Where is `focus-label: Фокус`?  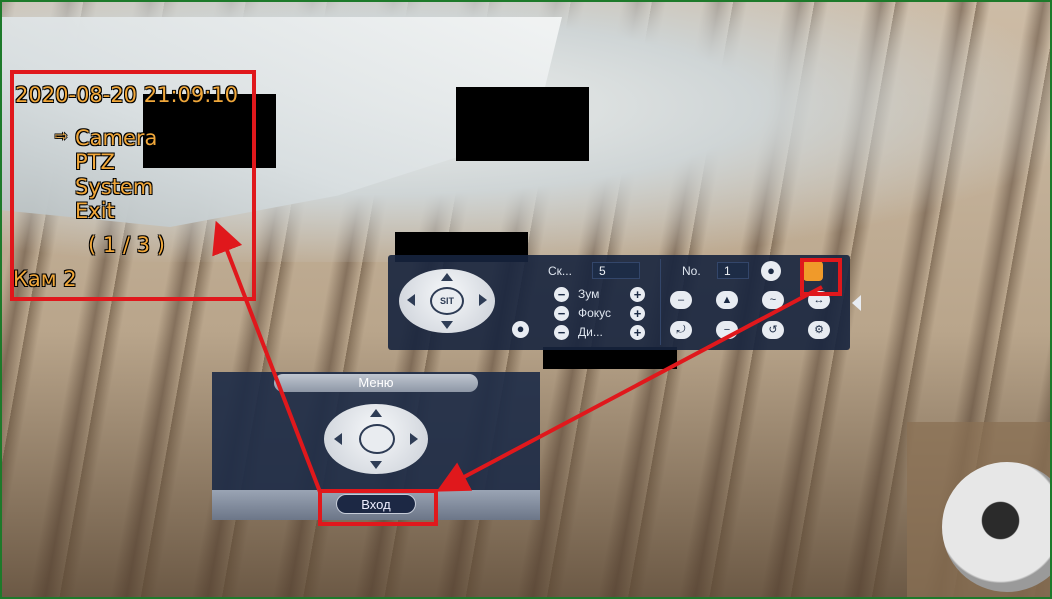 focus-label: Фокус is located at coordinates (595, 313).